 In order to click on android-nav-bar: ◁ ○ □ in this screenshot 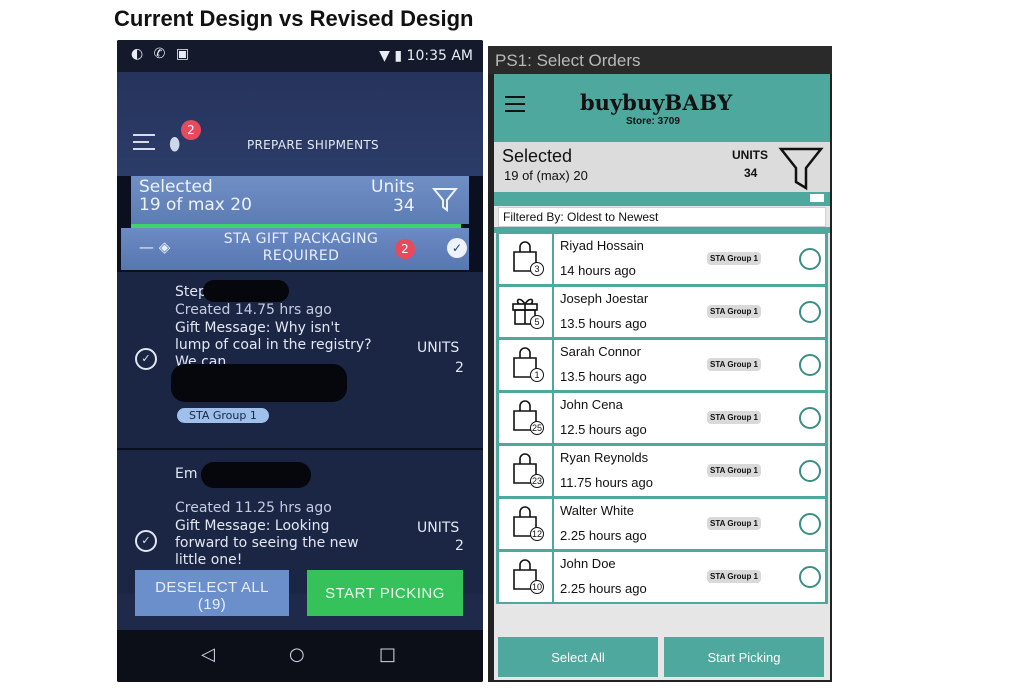, I will do `click(300, 656)`.